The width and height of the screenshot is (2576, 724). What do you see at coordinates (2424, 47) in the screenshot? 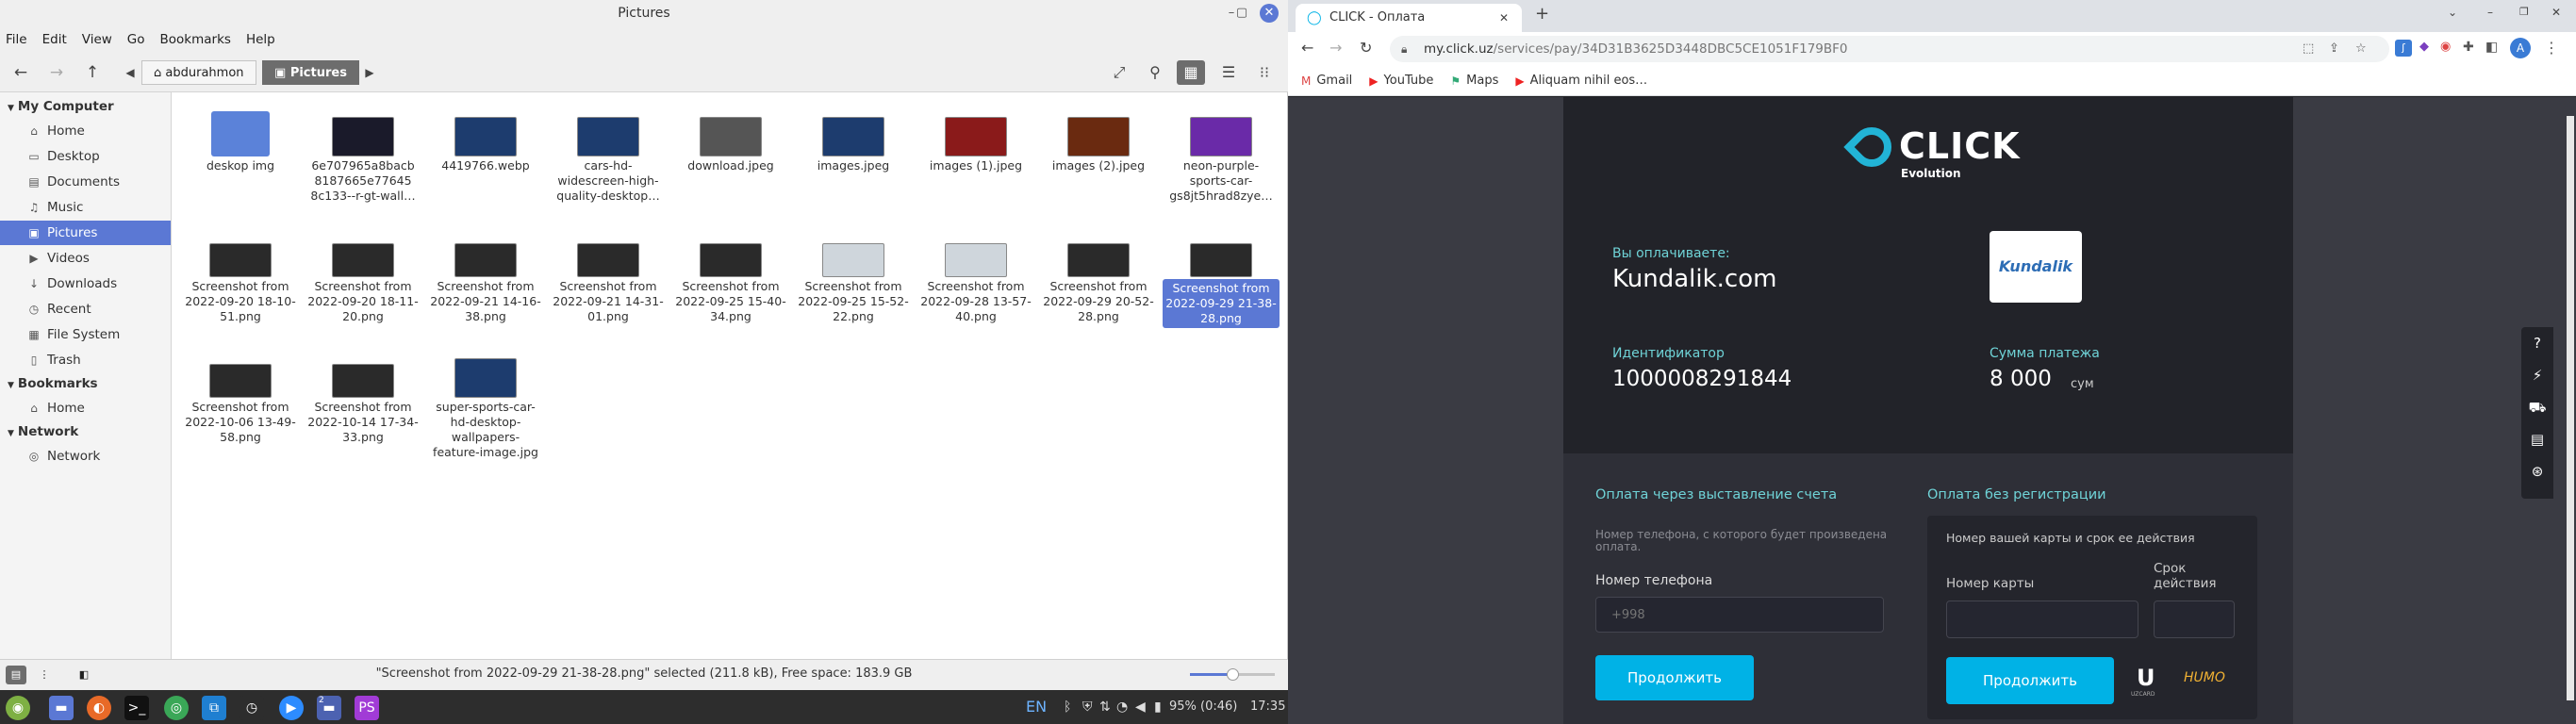
I see `extension-purple-icon: ◆` at bounding box center [2424, 47].